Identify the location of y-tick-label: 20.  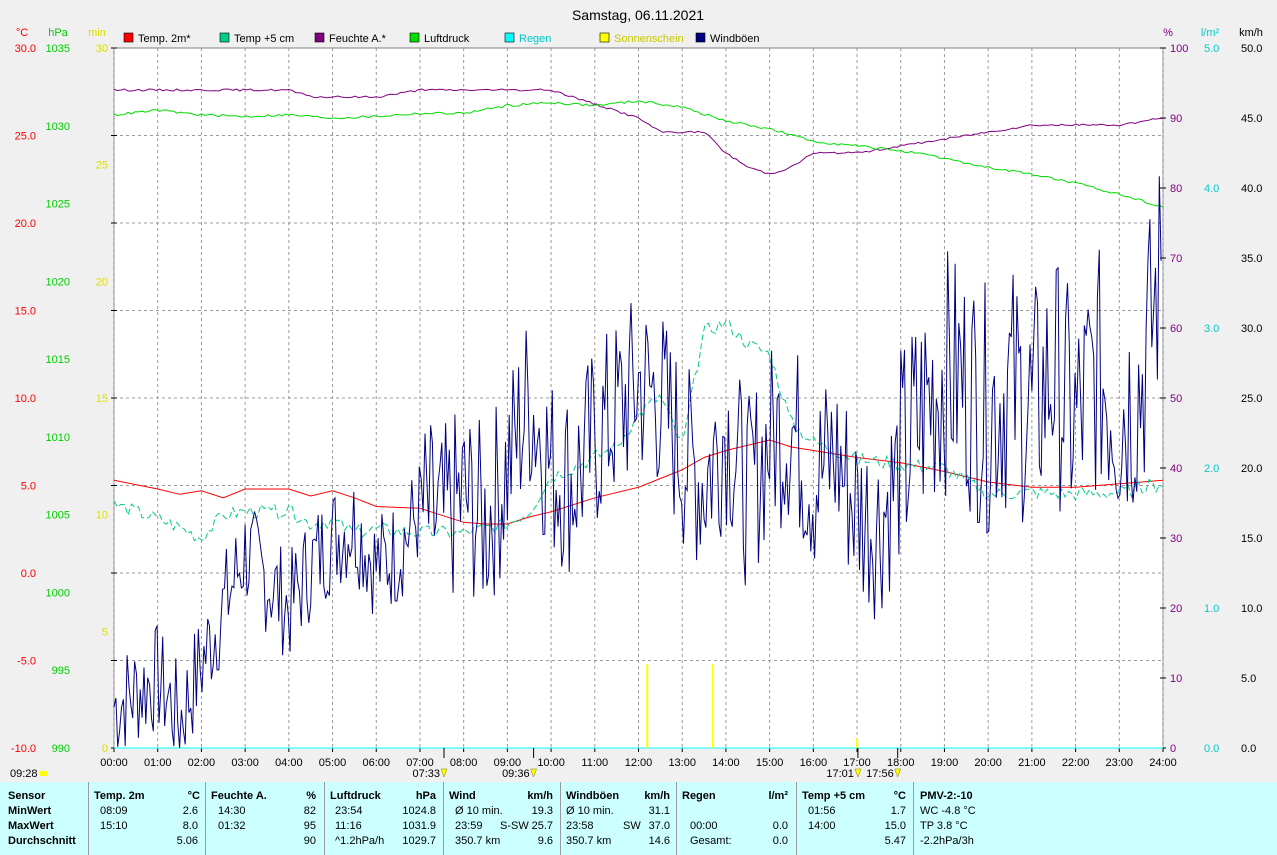
(102, 282).